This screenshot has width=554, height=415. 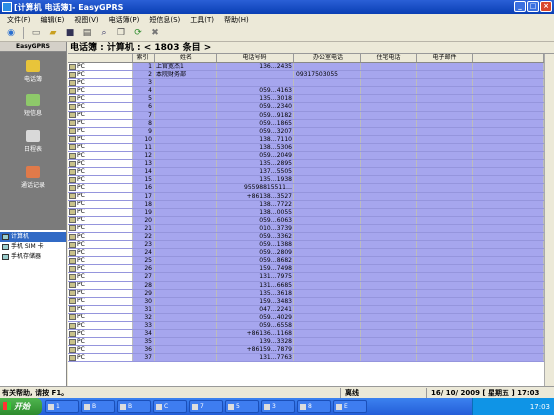 I want to click on table-row: PC 6 059…2340, so click(x=306, y=107).